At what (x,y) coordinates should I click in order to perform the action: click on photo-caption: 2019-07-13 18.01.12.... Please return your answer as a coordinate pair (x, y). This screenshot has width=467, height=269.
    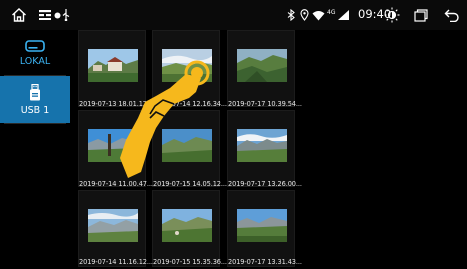
    Looking at the image, I should click on (116, 104).